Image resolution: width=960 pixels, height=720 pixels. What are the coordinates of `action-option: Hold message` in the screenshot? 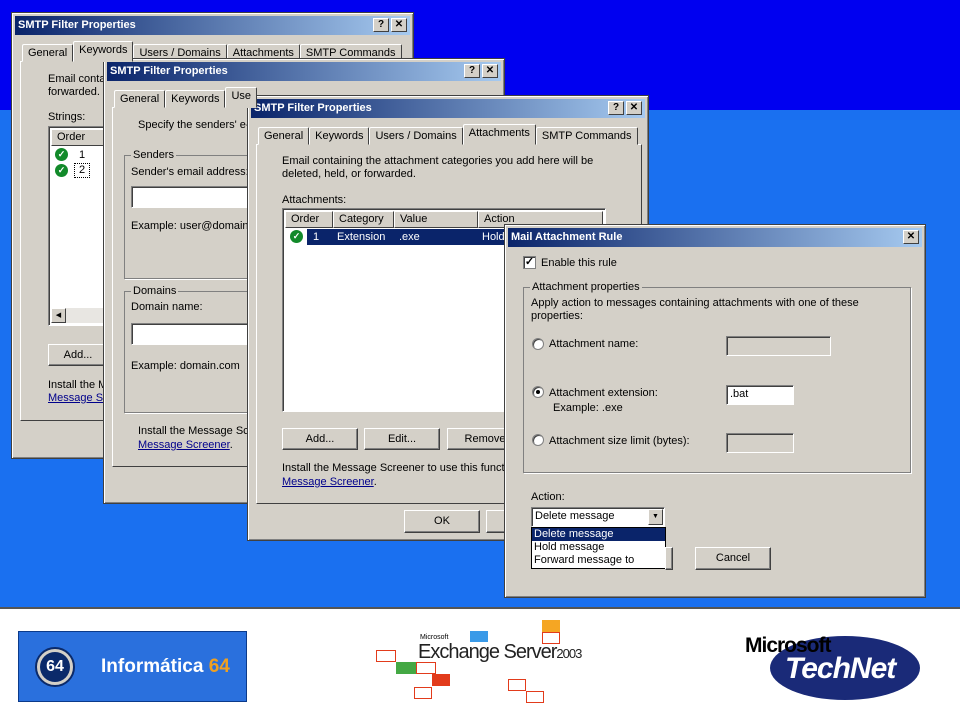 It's located at (598, 547).